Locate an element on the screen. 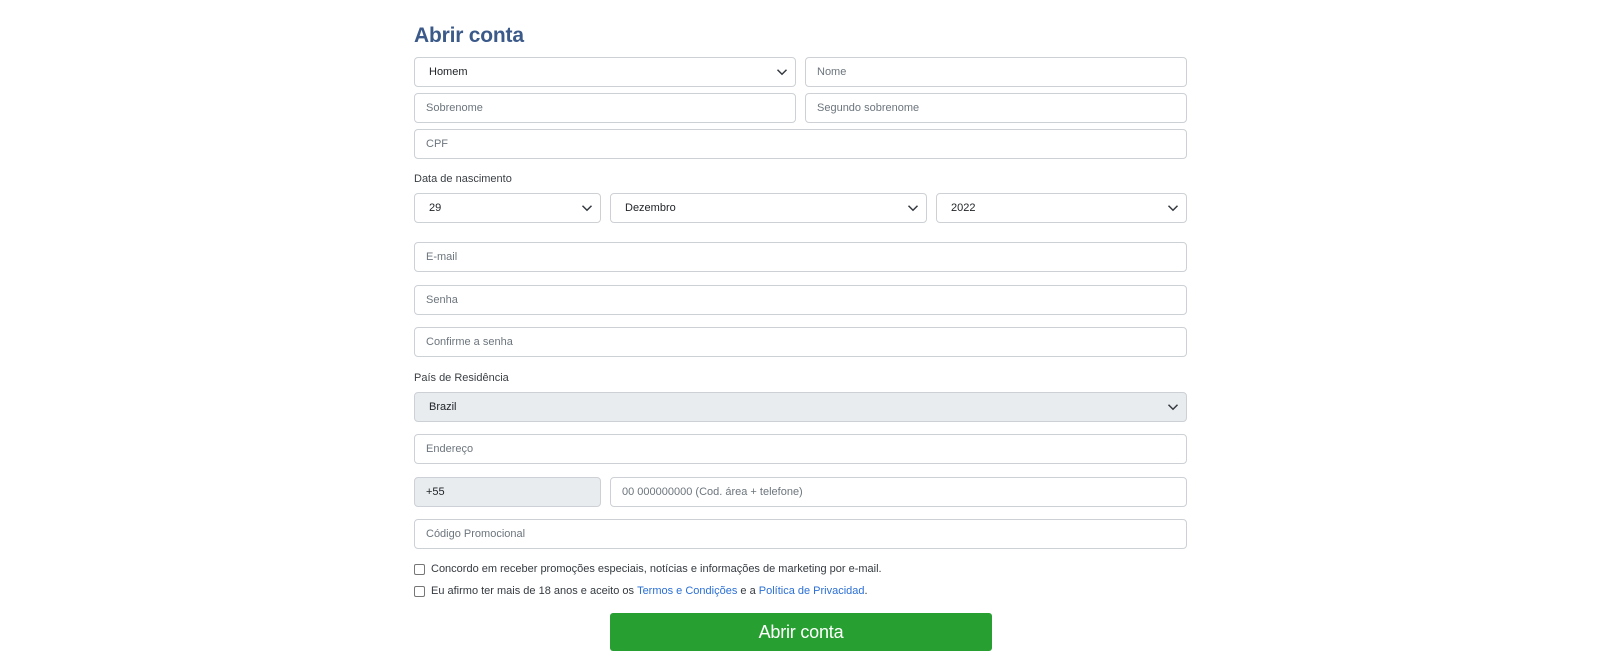 This screenshot has width=1600, height=662. birthdate-label: Data de nascimento is located at coordinates (463, 179).